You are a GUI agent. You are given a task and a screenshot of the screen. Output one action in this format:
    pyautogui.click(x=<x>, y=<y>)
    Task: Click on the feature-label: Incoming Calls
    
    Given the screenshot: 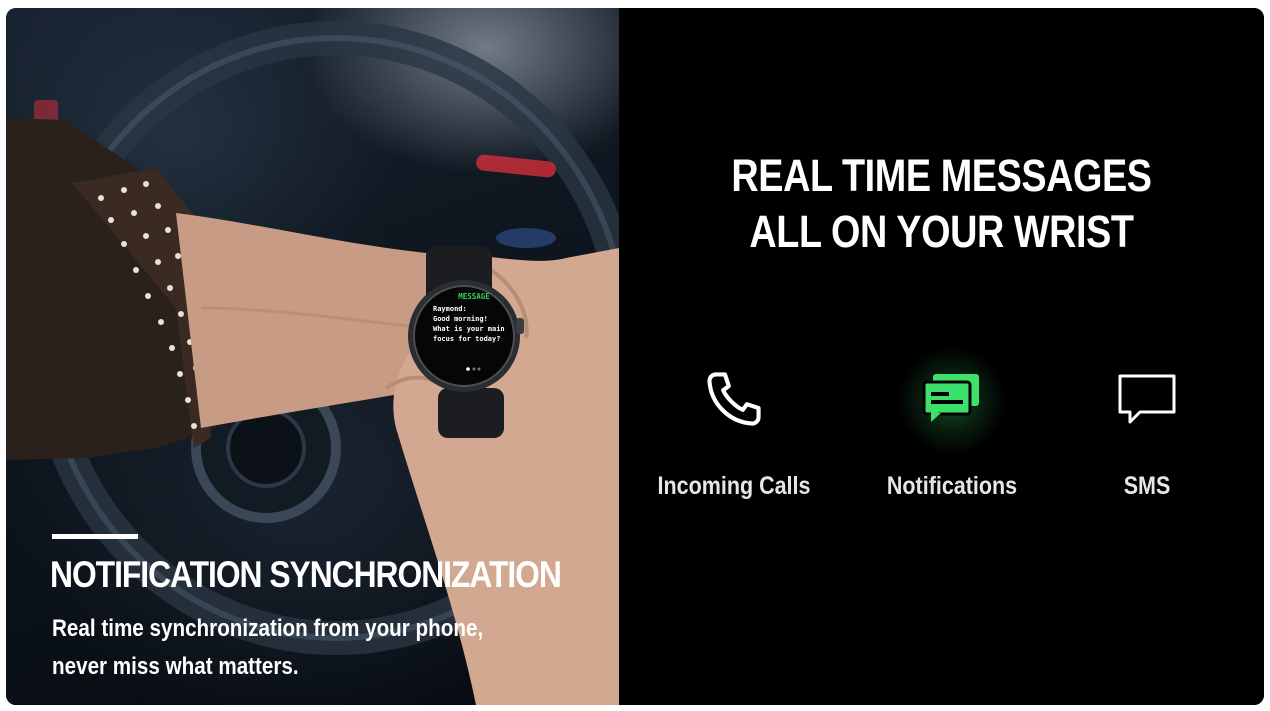 What is the action you would take?
    pyautogui.click(x=734, y=486)
    